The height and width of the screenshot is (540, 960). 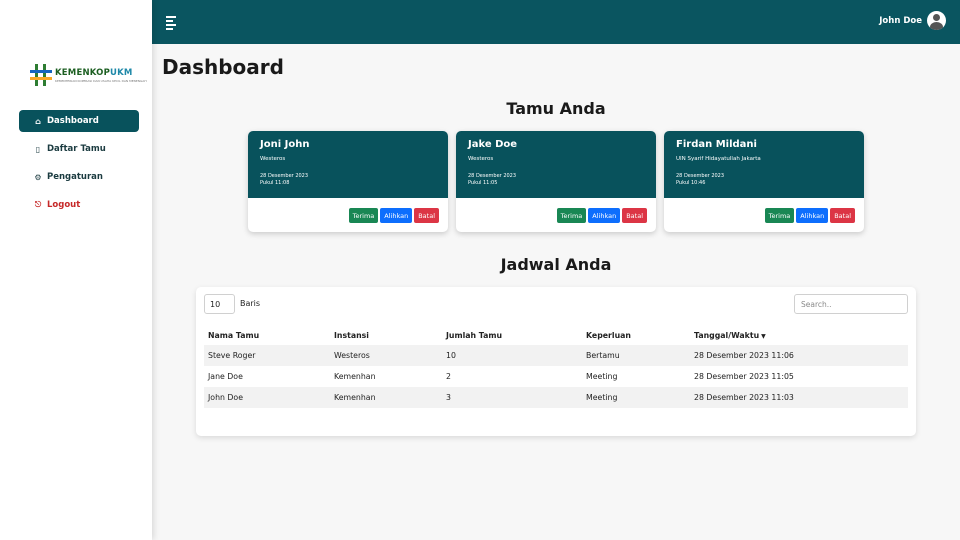 I want to click on column-header-nama-tamu: Nama Tamu, so click(x=267, y=335).